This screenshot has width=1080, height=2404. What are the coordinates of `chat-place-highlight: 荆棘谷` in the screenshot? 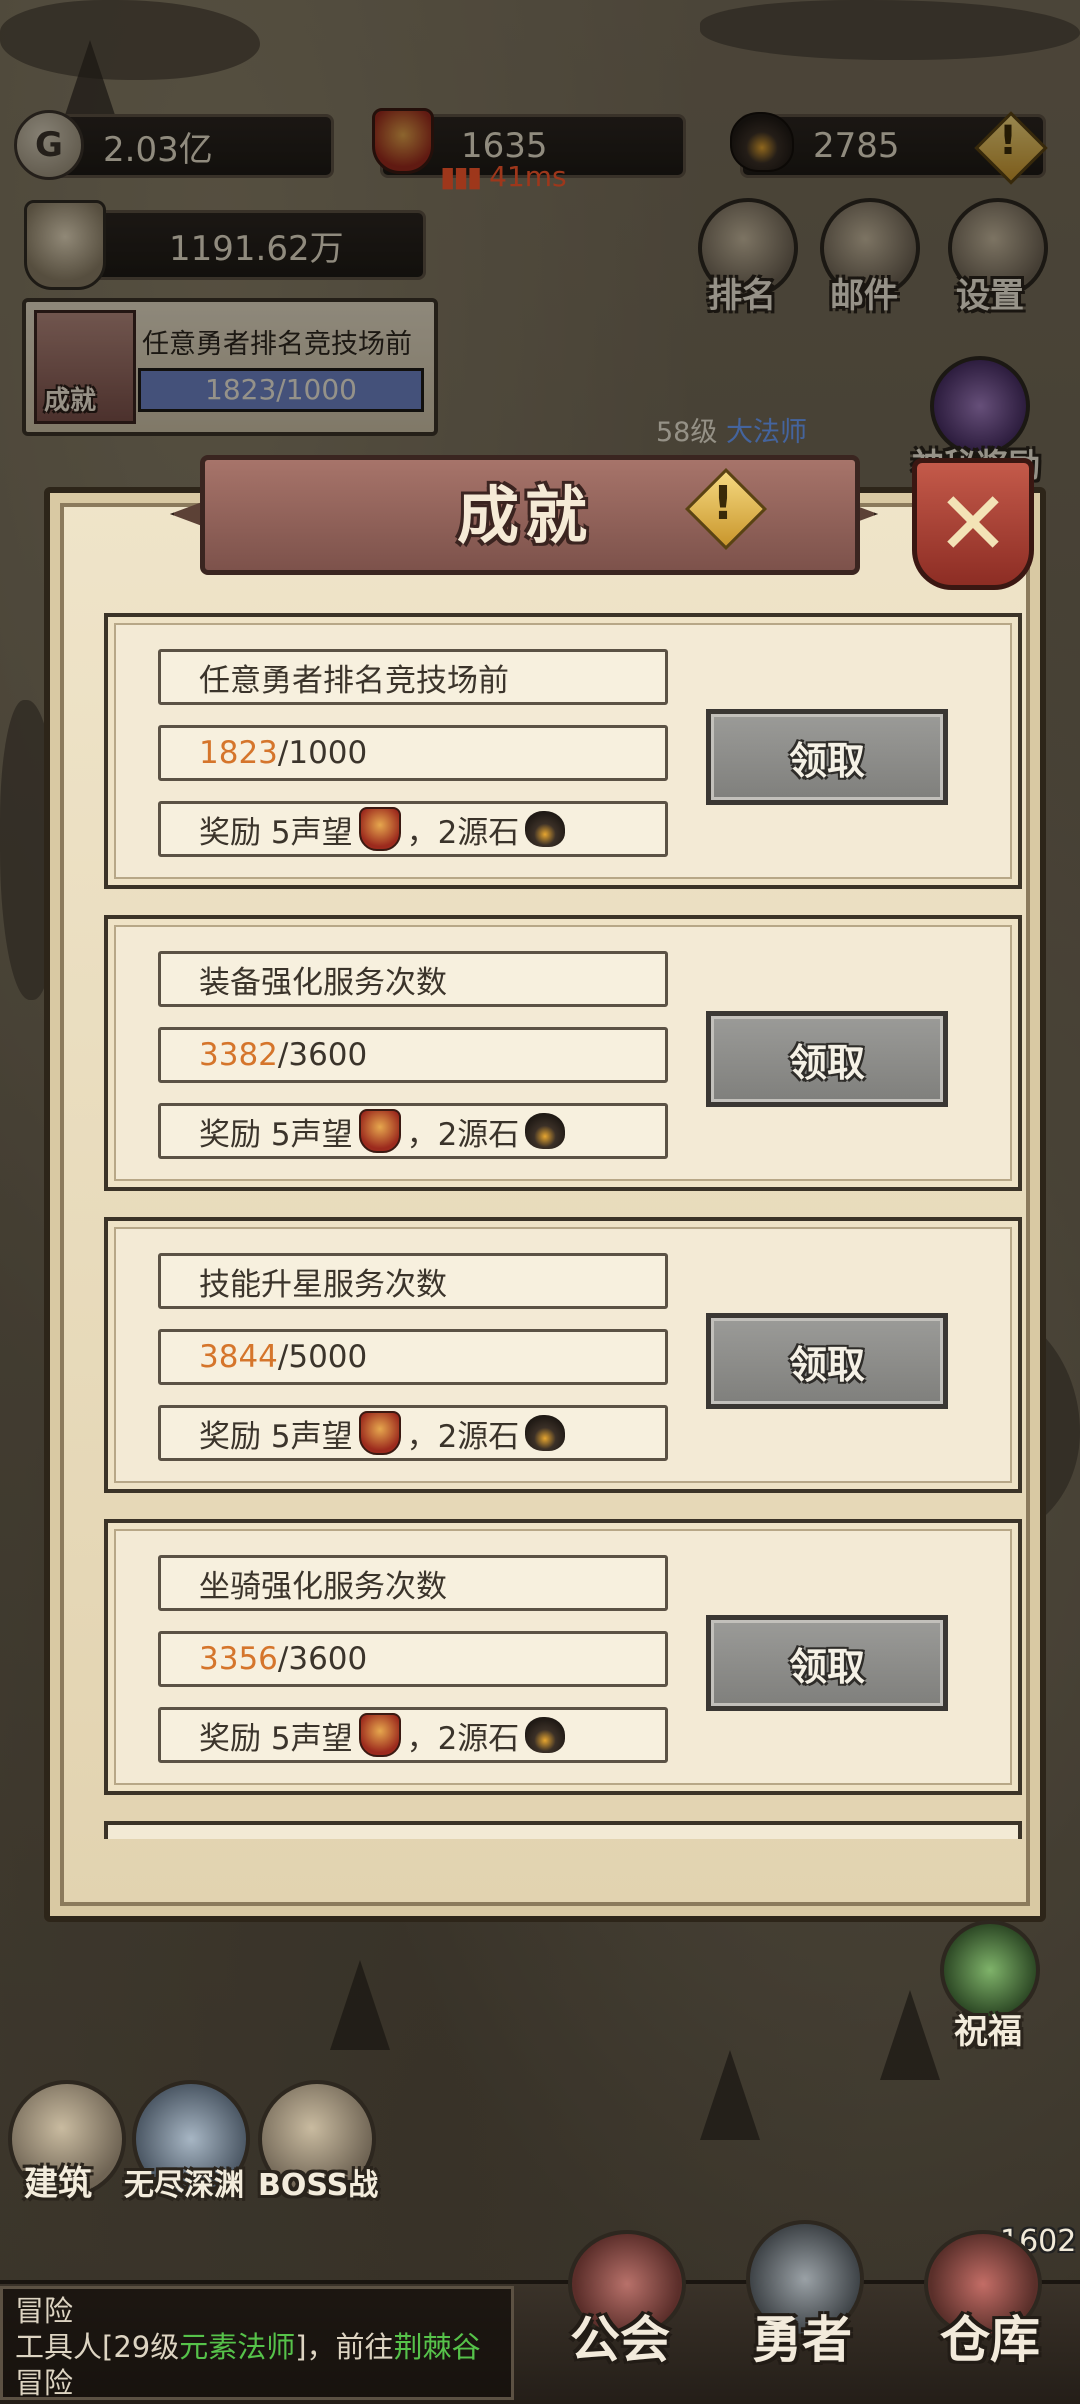 It's located at (437, 2347).